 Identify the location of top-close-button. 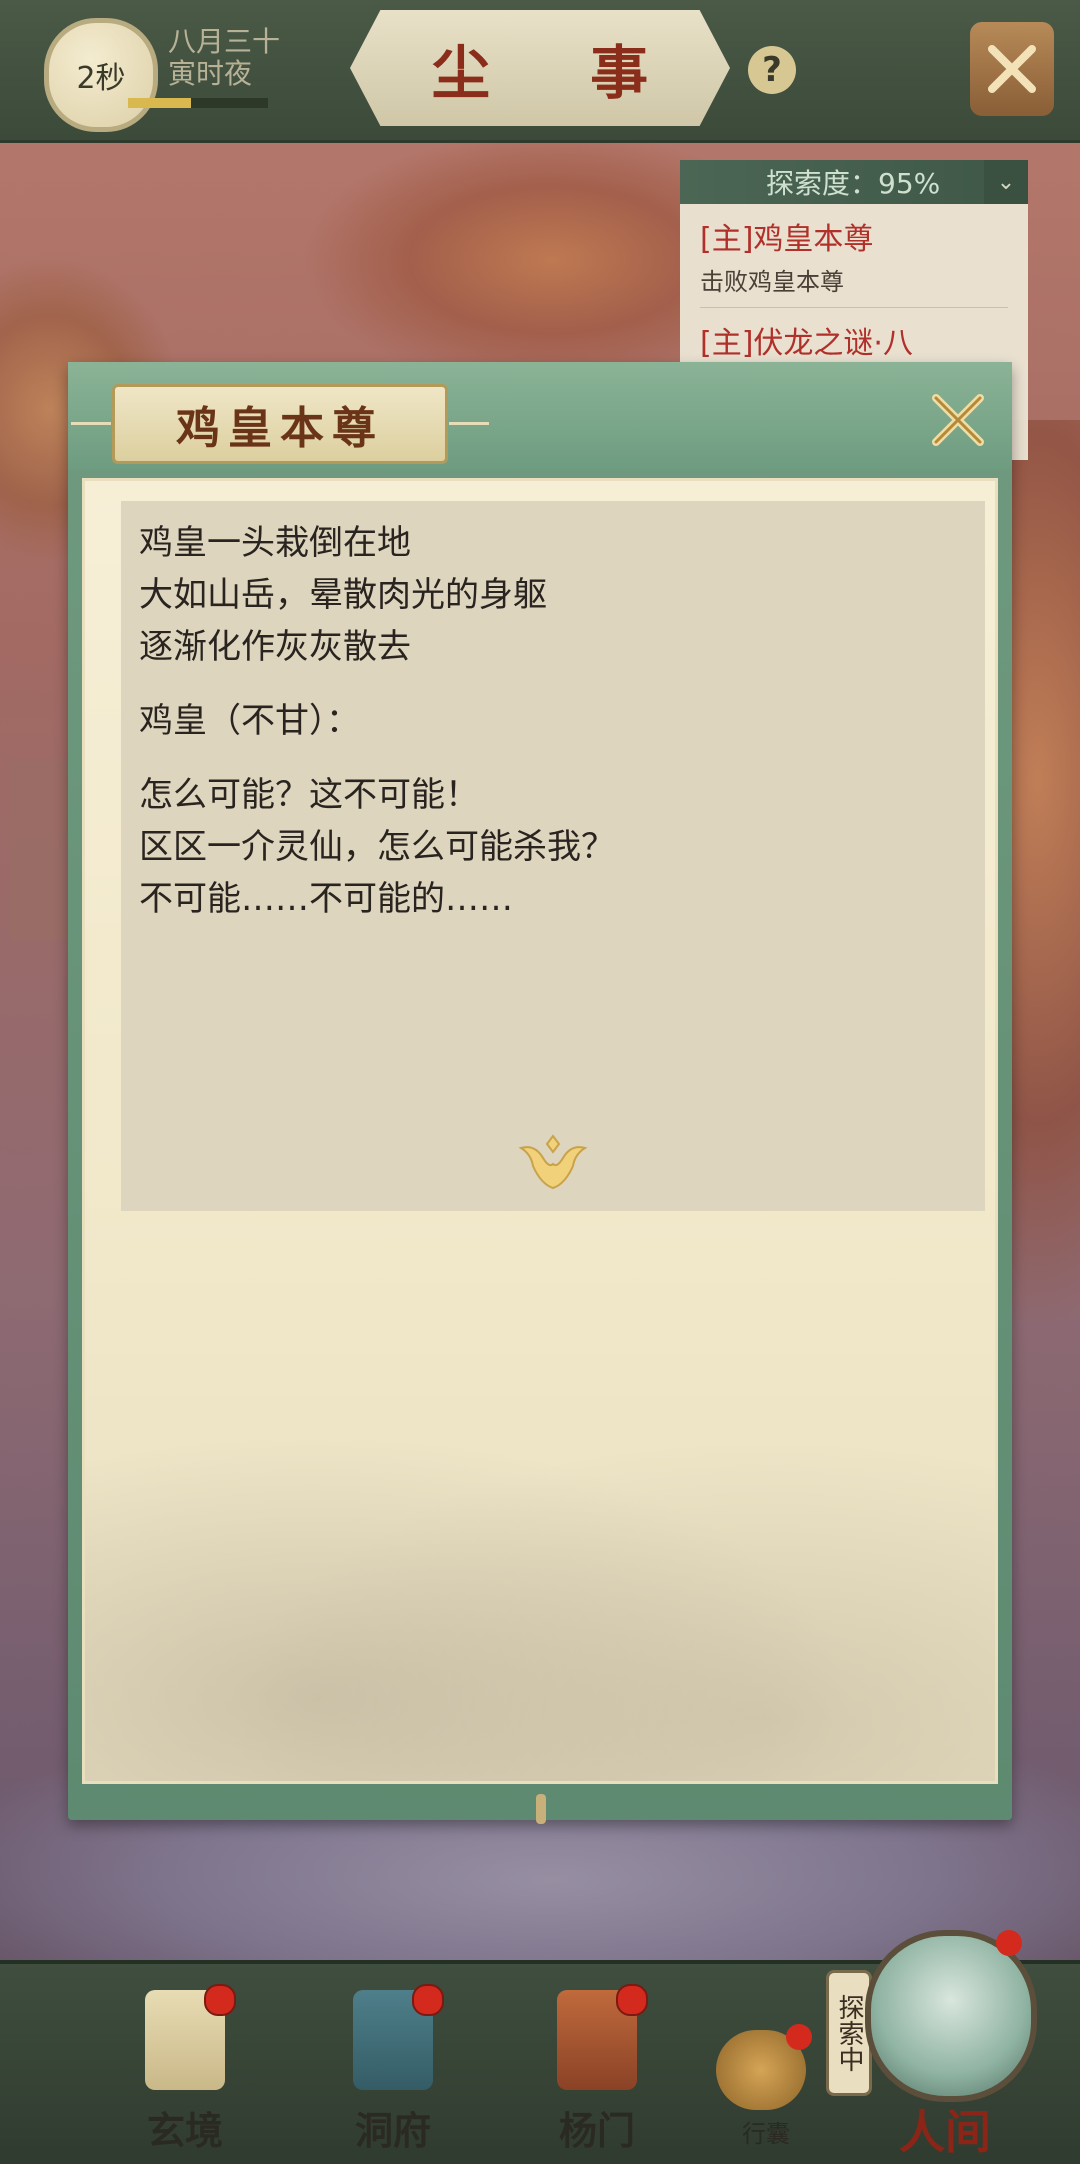
(1012, 69).